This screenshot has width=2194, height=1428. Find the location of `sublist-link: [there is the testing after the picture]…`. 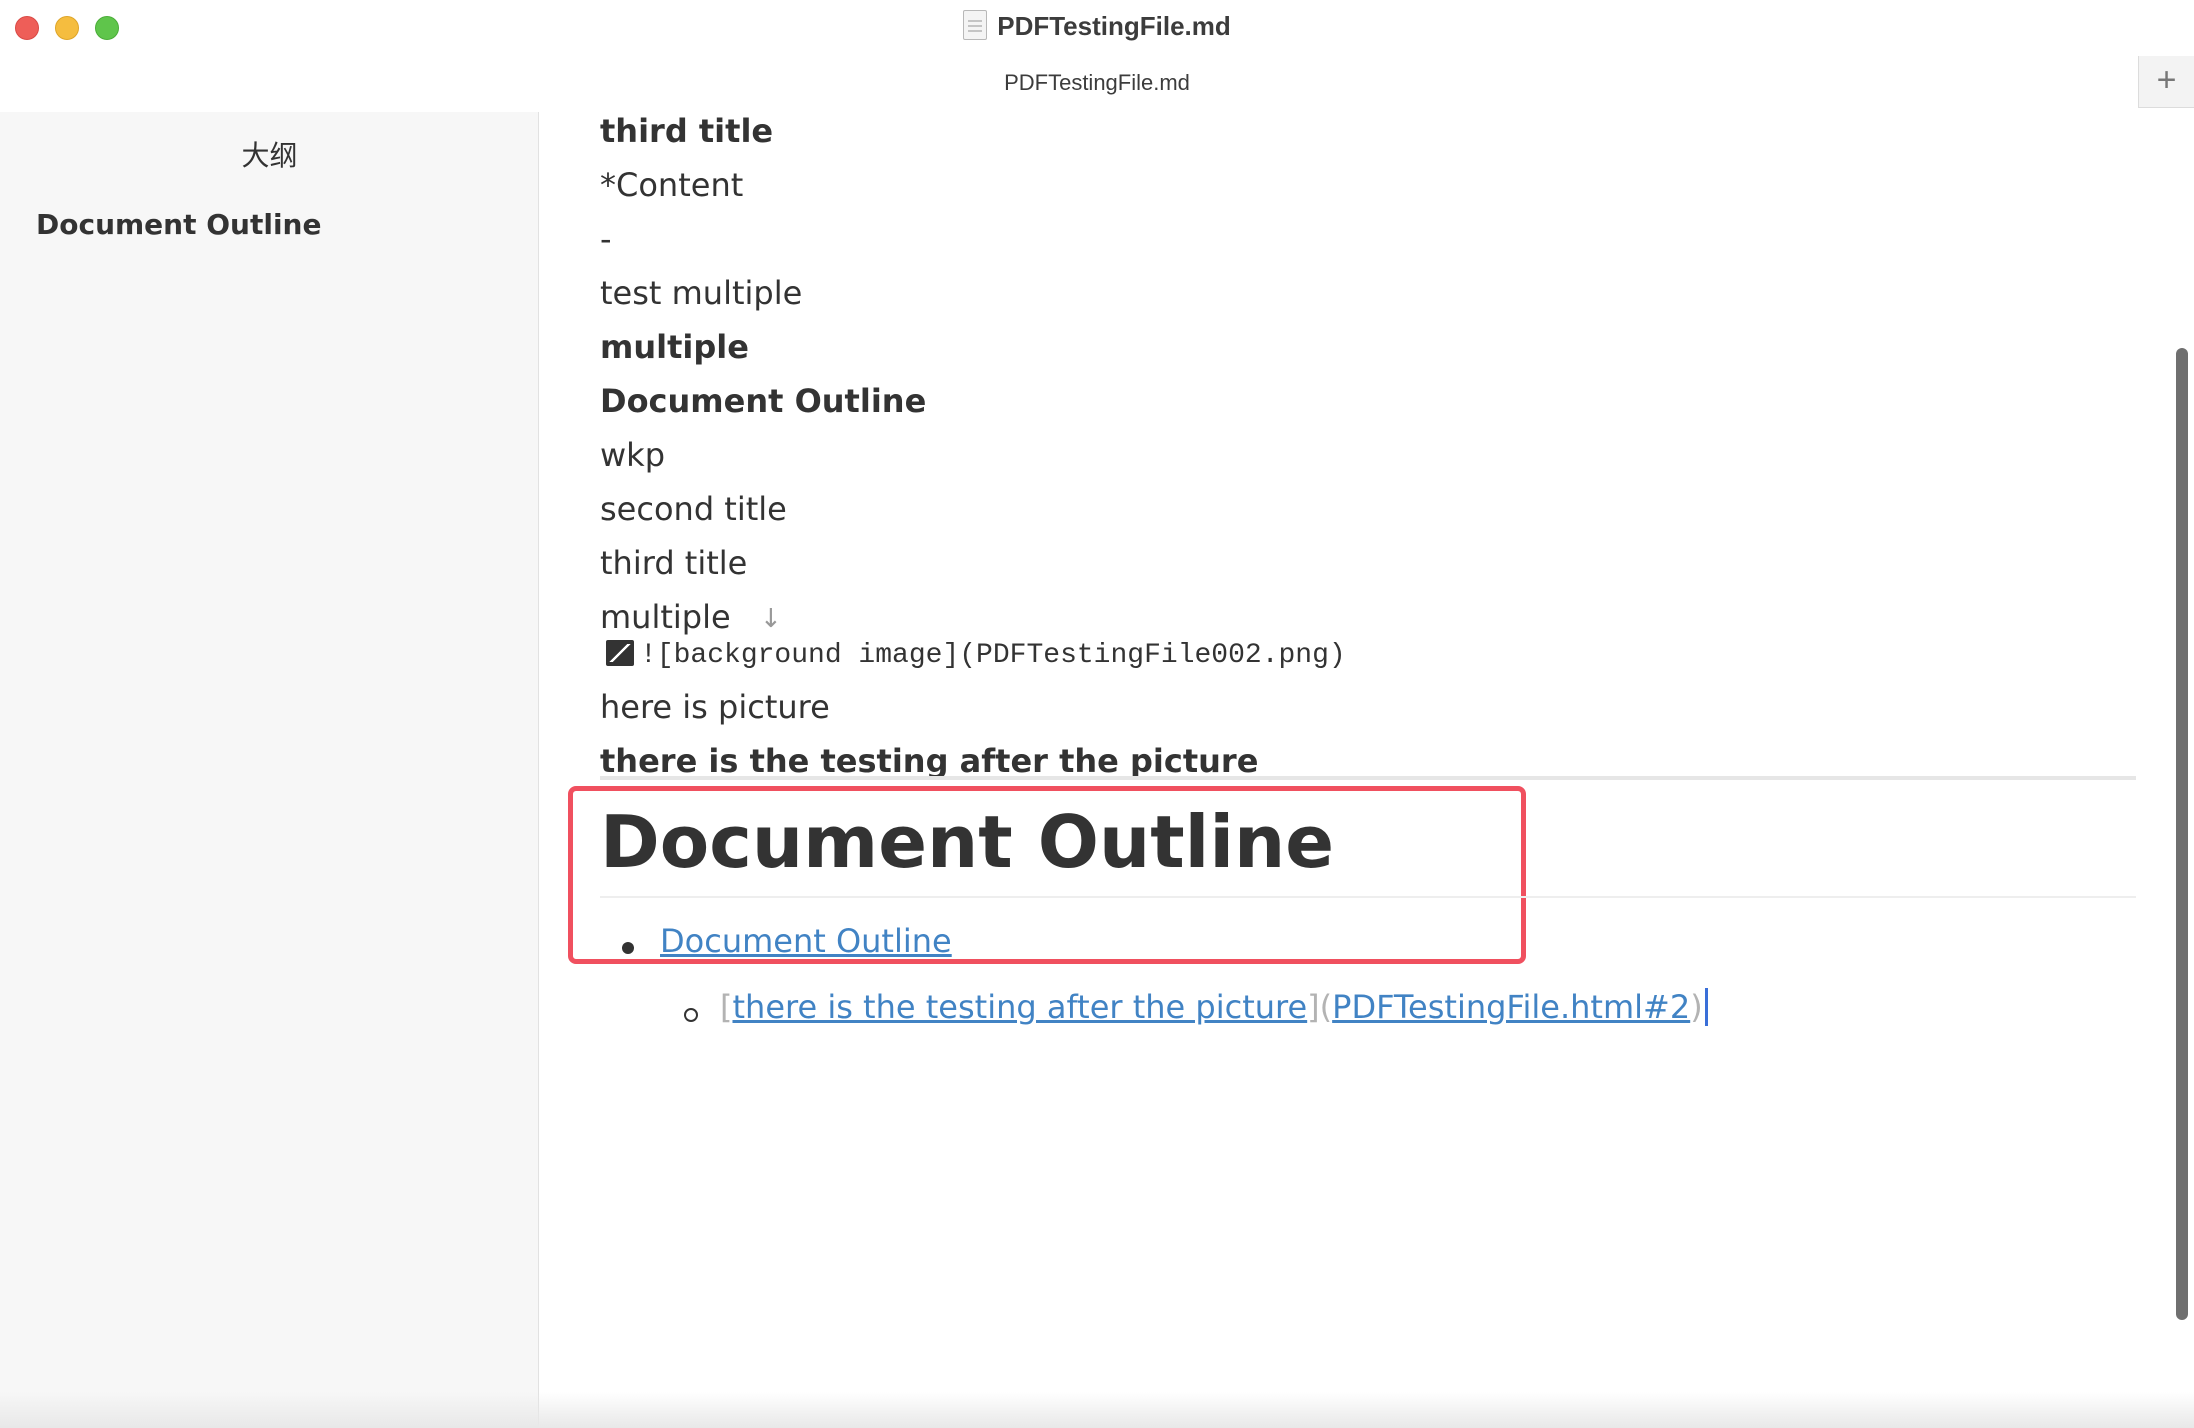

sublist-link: [there is the testing after the picture]… is located at coordinates (1214, 1007).